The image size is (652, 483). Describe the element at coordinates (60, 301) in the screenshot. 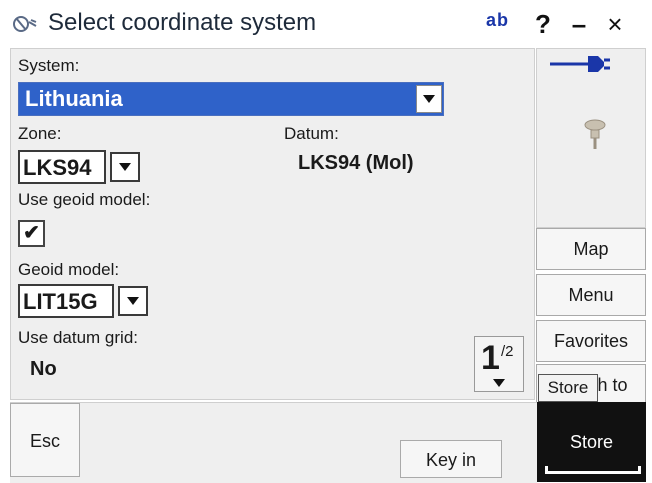

I see `geoid-model-value: LIT15G` at that location.